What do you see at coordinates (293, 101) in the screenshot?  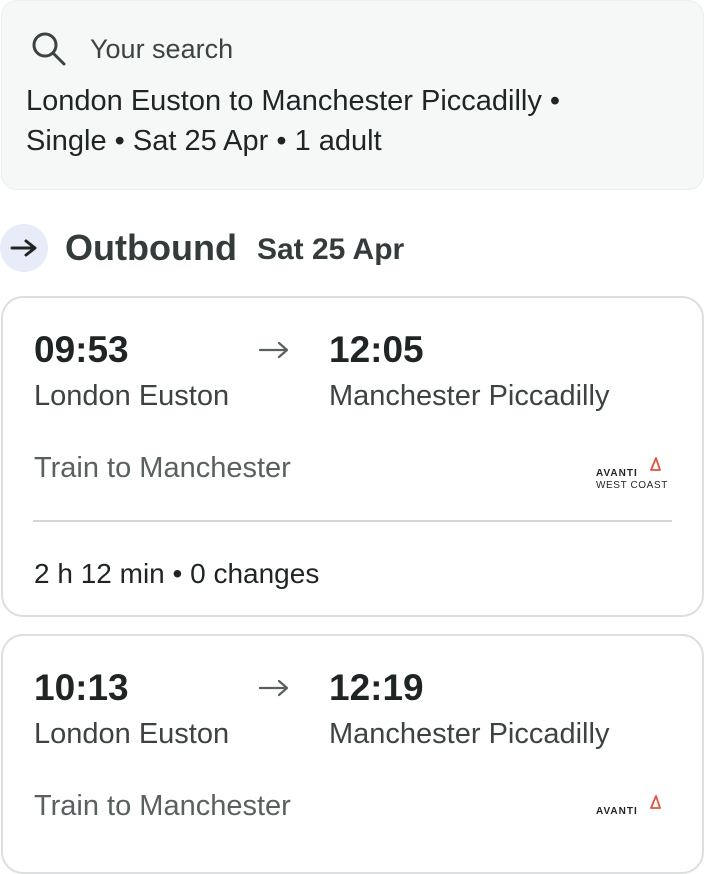 I see `search-summary-line-1: London Euston to Manchester Piccadilly •` at bounding box center [293, 101].